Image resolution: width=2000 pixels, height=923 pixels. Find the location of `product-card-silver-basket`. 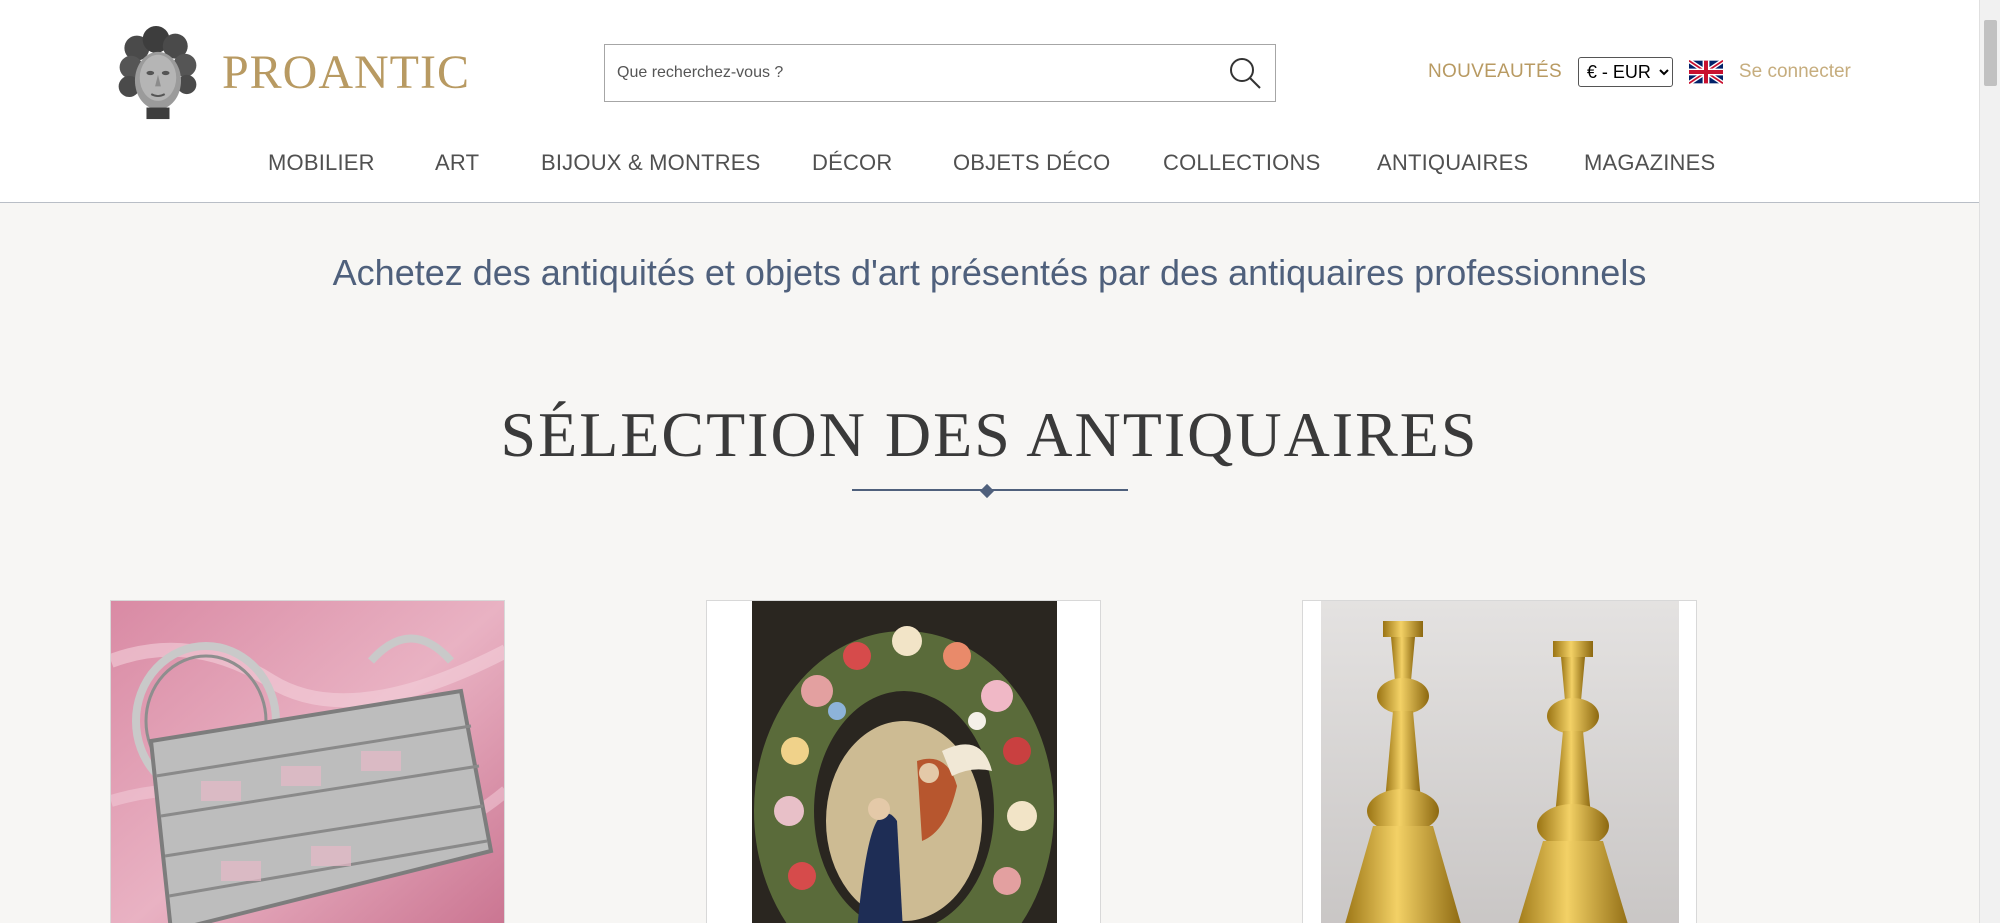

product-card-silver-basket is located at coordinates (307, 761).